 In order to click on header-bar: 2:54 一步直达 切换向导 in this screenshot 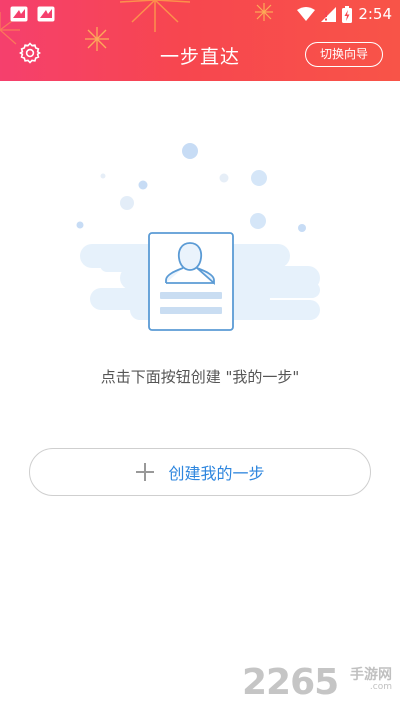, I will do `click(200, 40)`.